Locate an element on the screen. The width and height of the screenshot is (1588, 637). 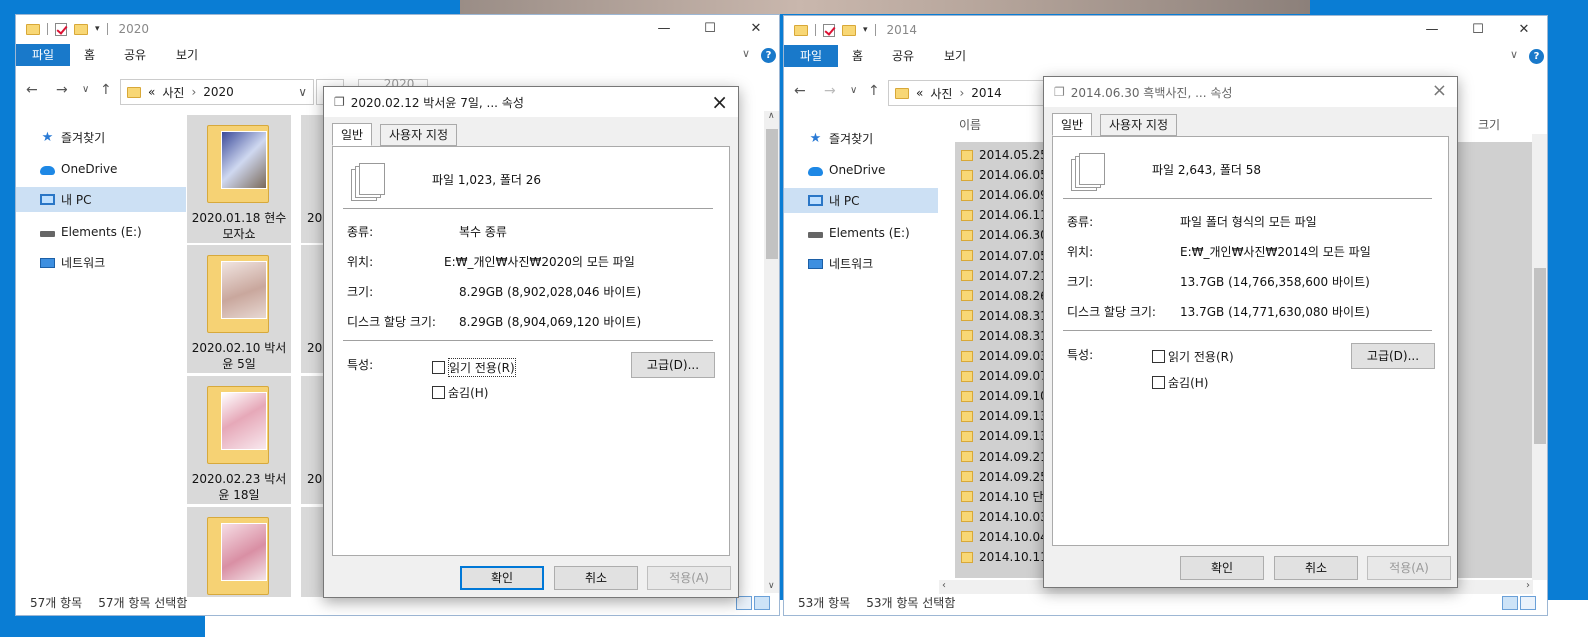
column-header-name: 이름 is located at coordinates (970, 124).